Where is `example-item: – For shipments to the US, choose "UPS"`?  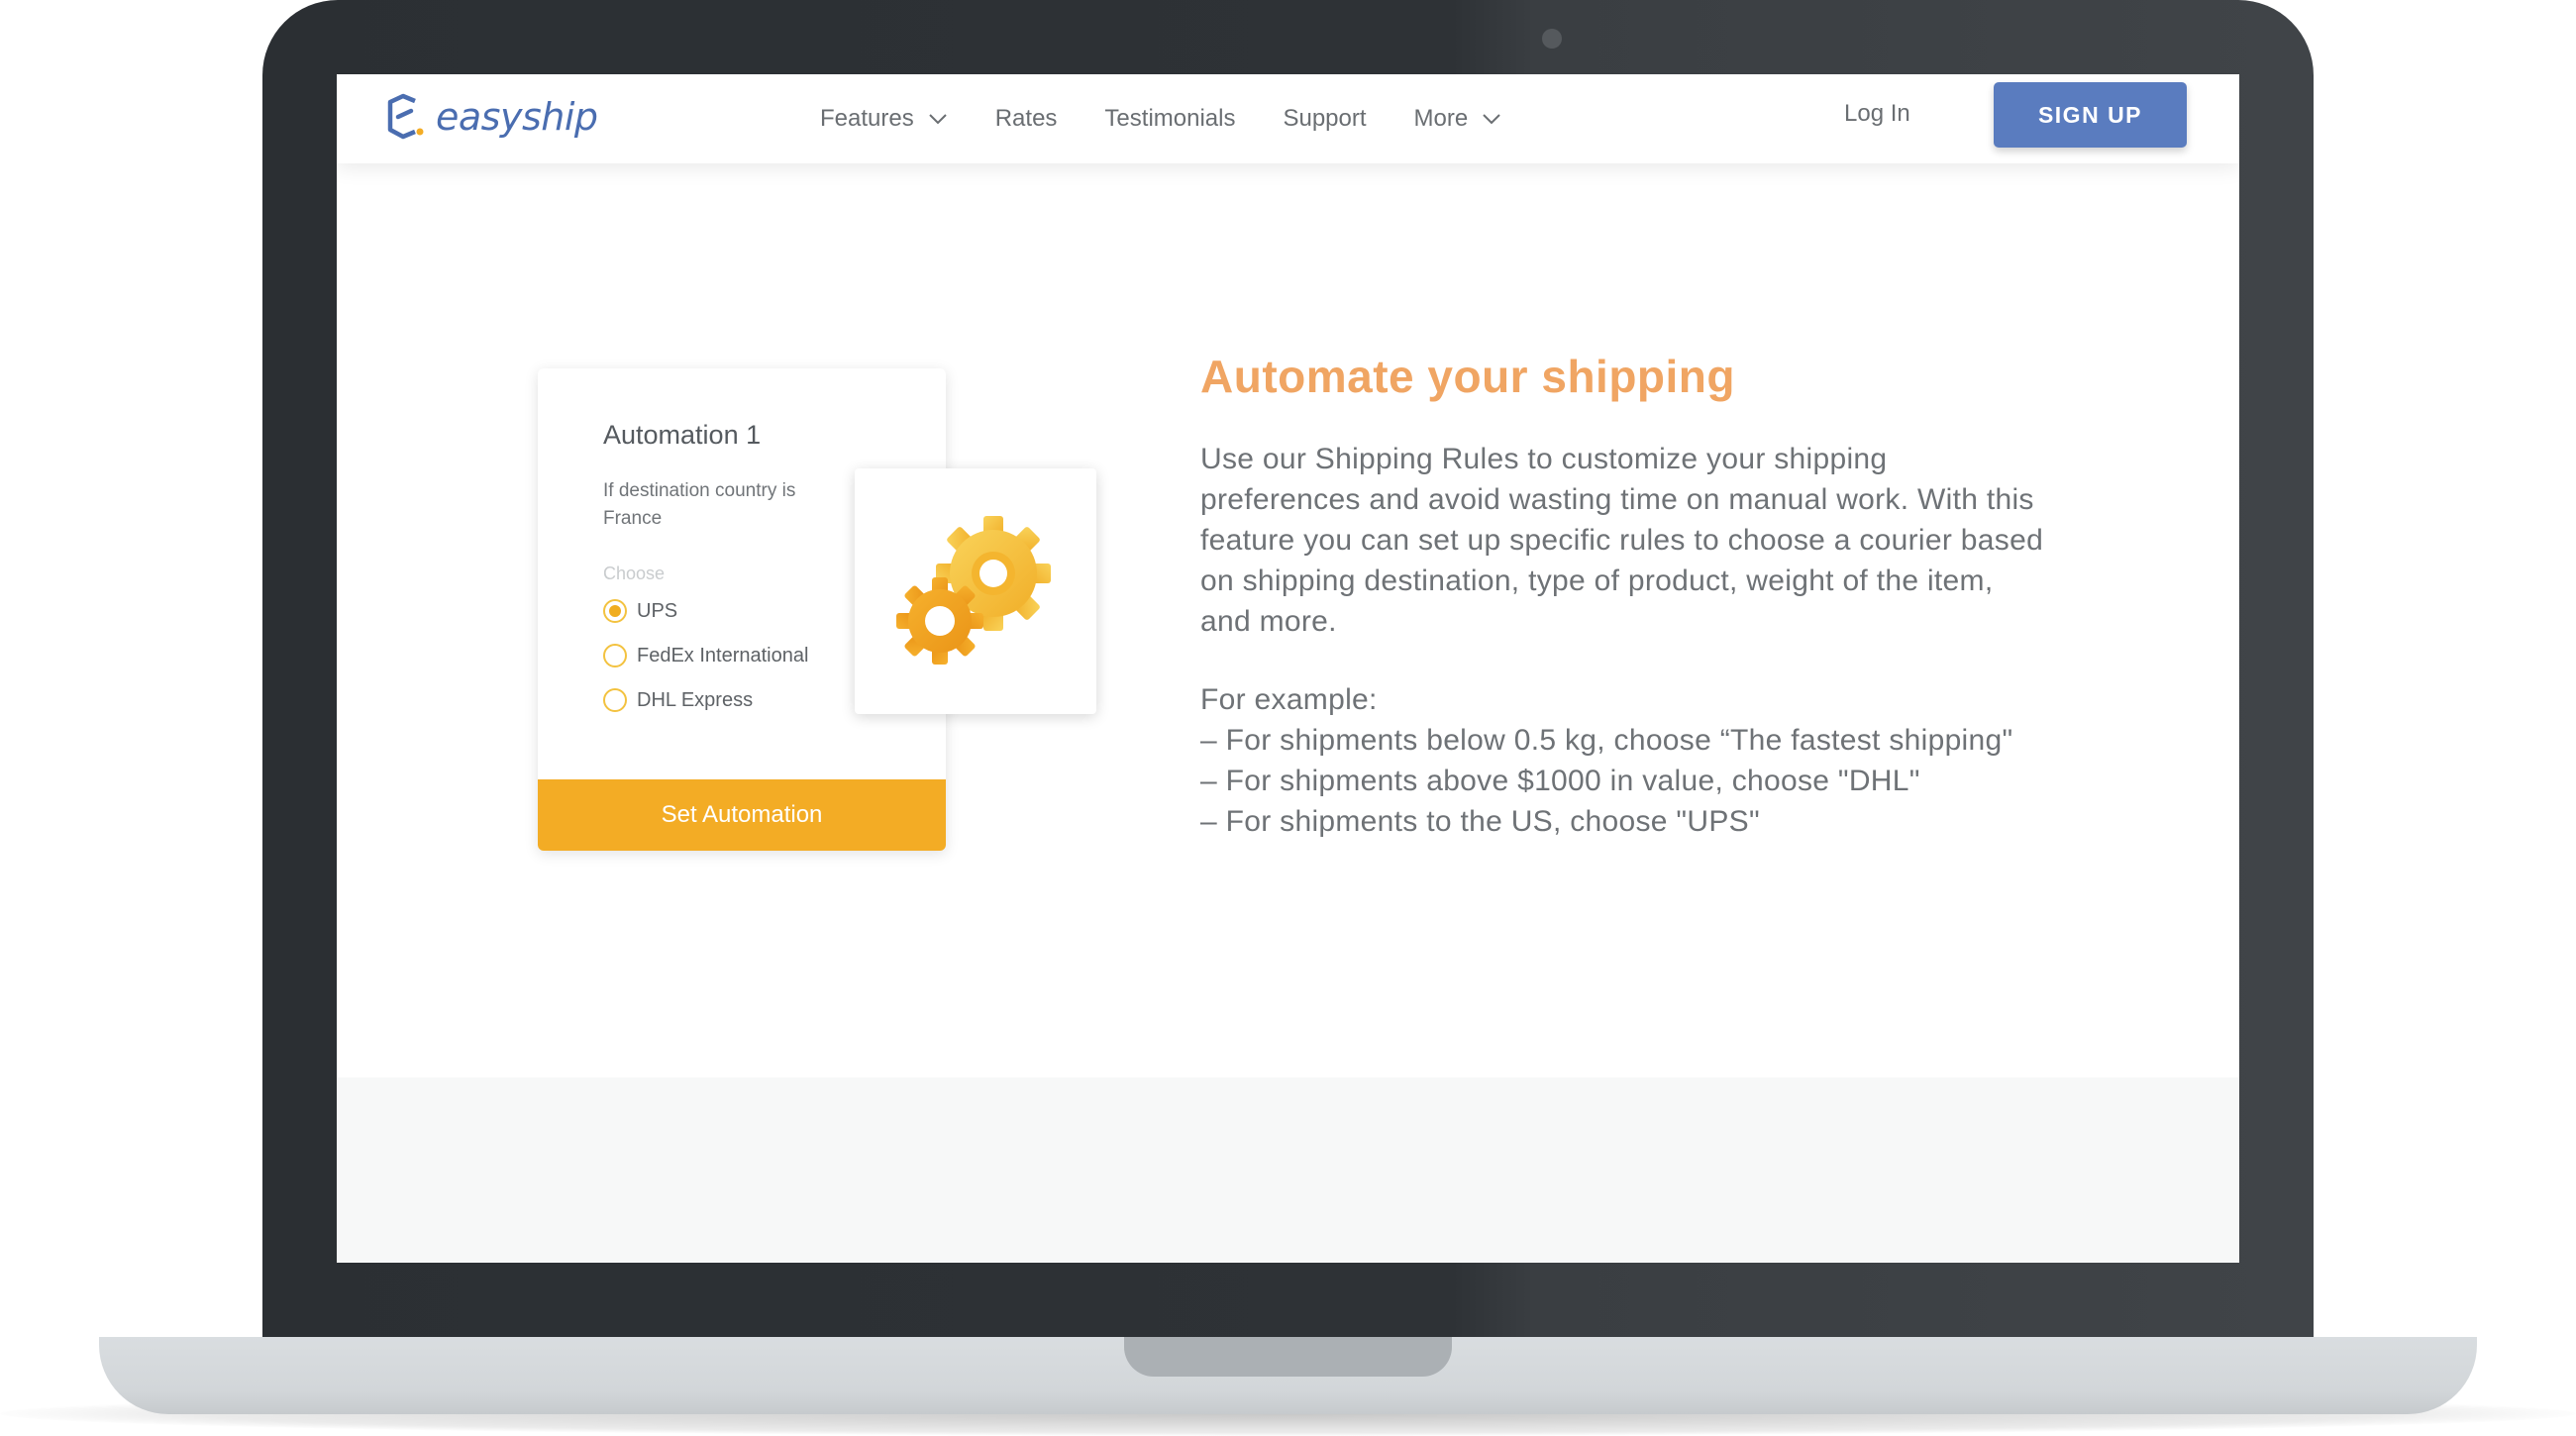
example-item: – For shipments to the US, choose "UPS" is located at coordinates (1480, 822).